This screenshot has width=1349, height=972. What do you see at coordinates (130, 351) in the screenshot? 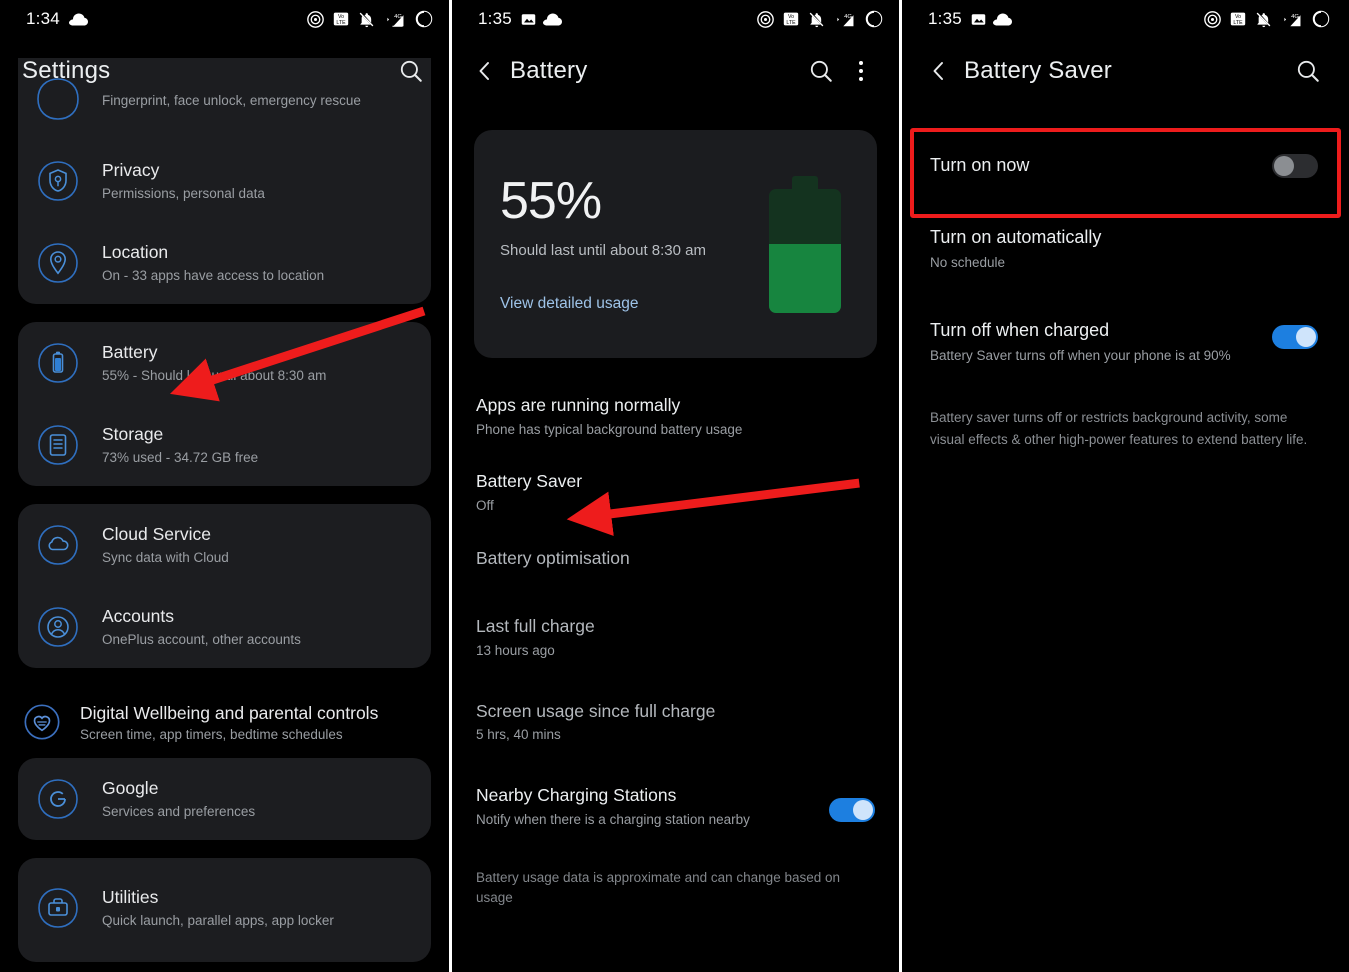
I see `list-item-title: Battery` at bounding box center [130, 351].